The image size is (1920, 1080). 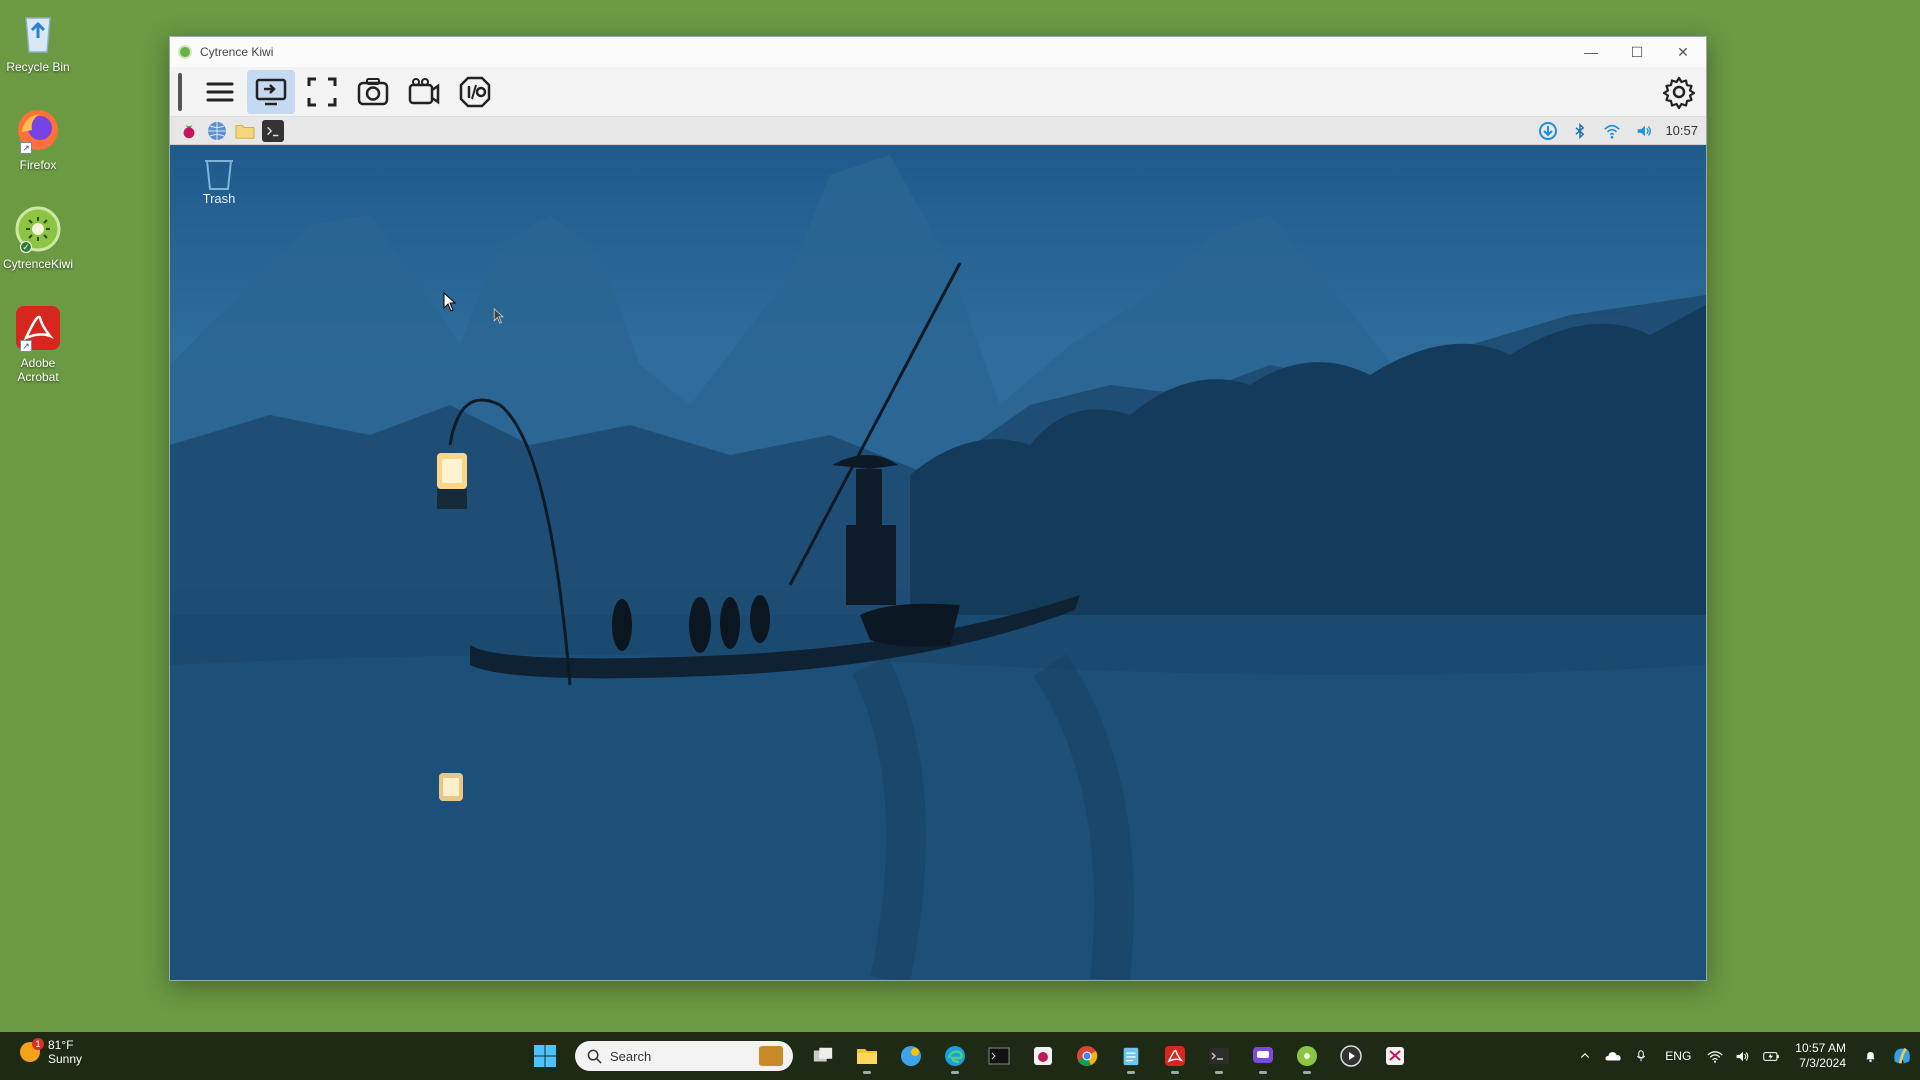 I want to click on taskbar-edge, so click(x=955, y=1056).